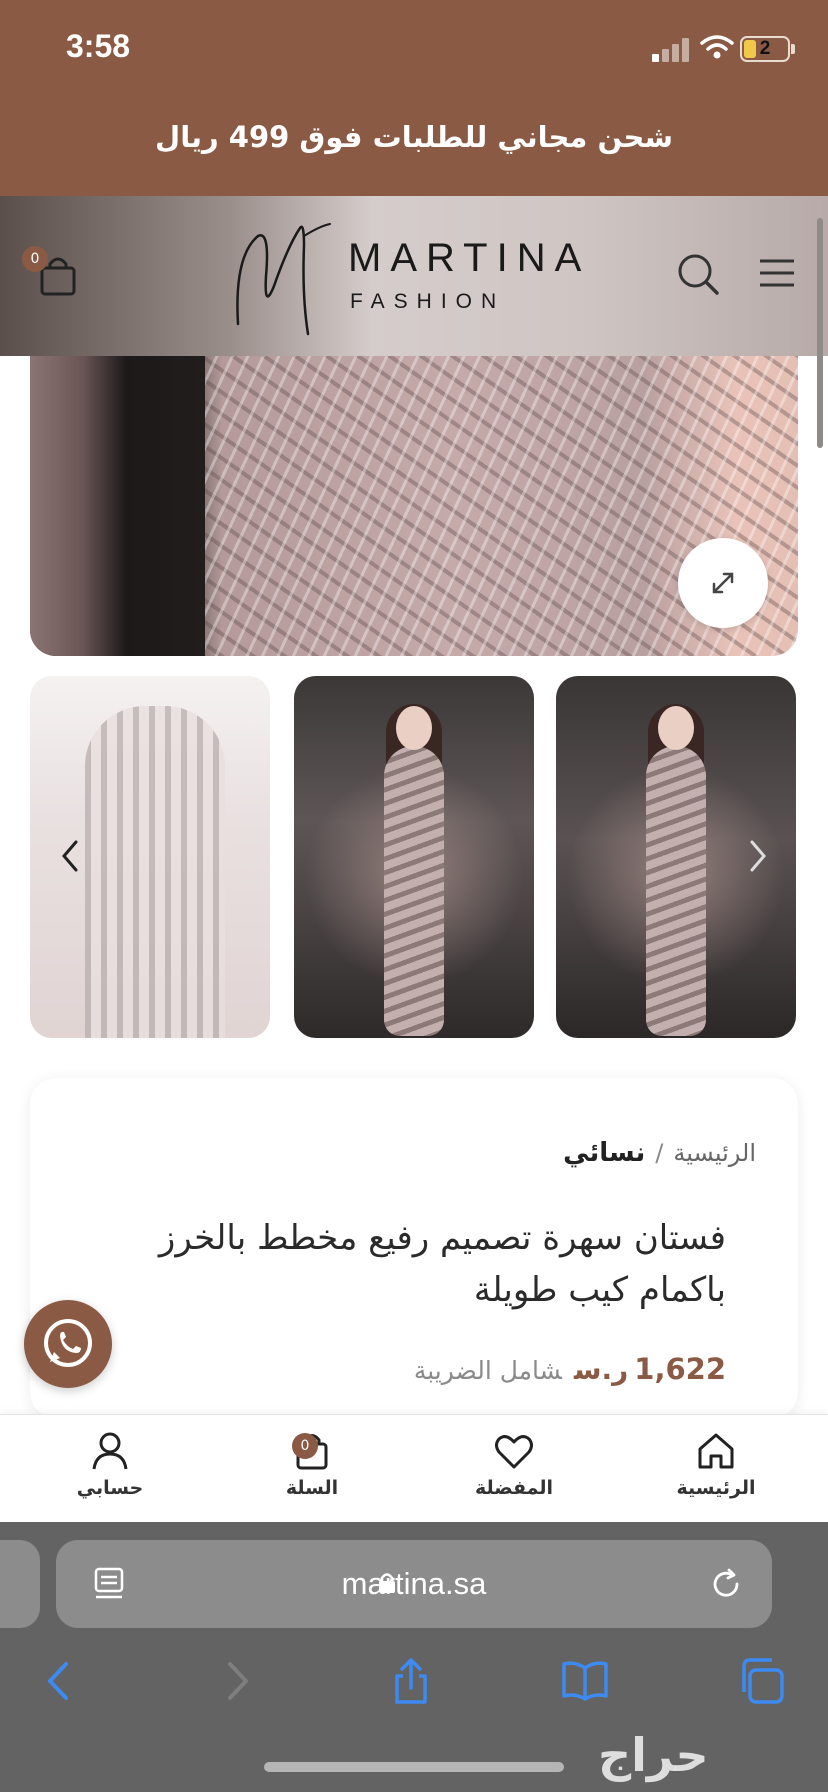  Describe the element at coordinates (514, 1452) in the screenshot. I see `heart-icon` at that location.